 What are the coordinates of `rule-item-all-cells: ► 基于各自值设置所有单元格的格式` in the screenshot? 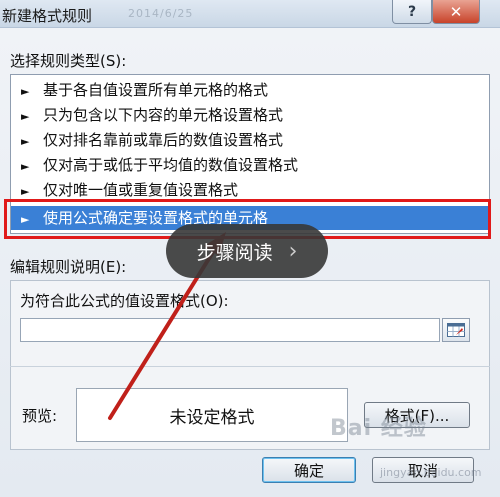 It's located at (250, 90).